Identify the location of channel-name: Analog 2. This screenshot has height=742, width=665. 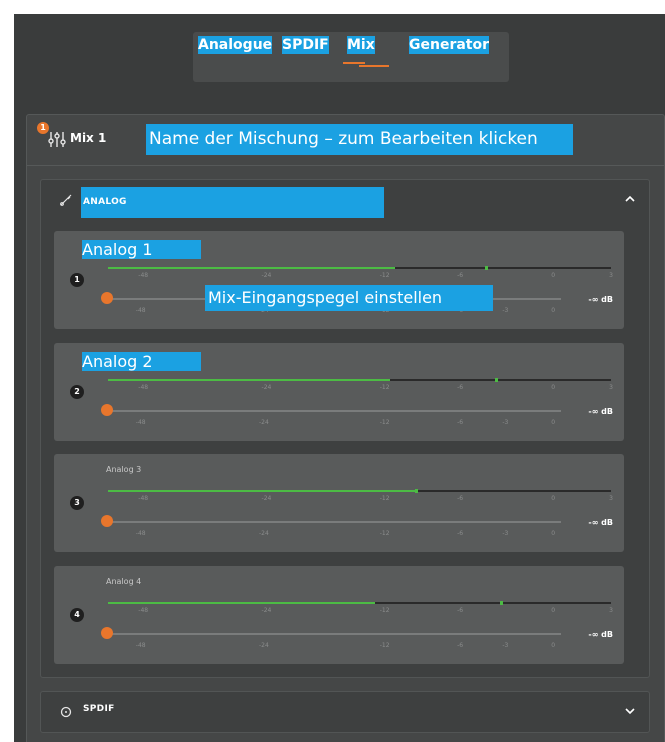
(141, 361).